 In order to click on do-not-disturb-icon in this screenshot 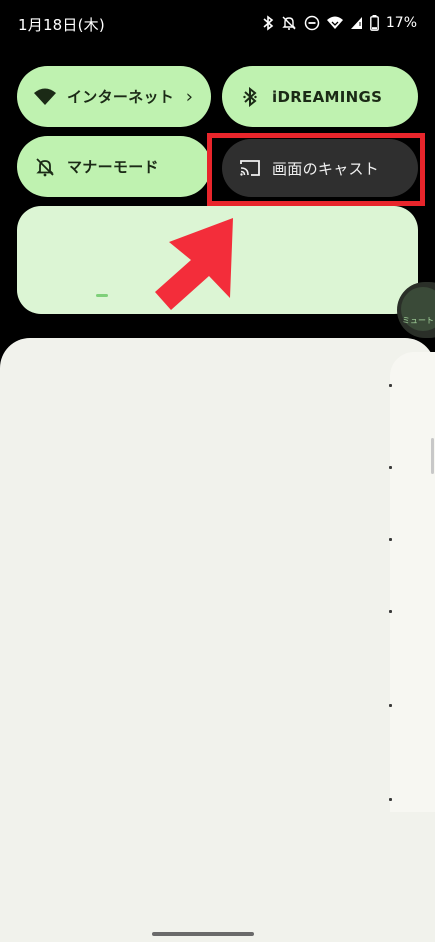, I will do `click(312, 23)`.